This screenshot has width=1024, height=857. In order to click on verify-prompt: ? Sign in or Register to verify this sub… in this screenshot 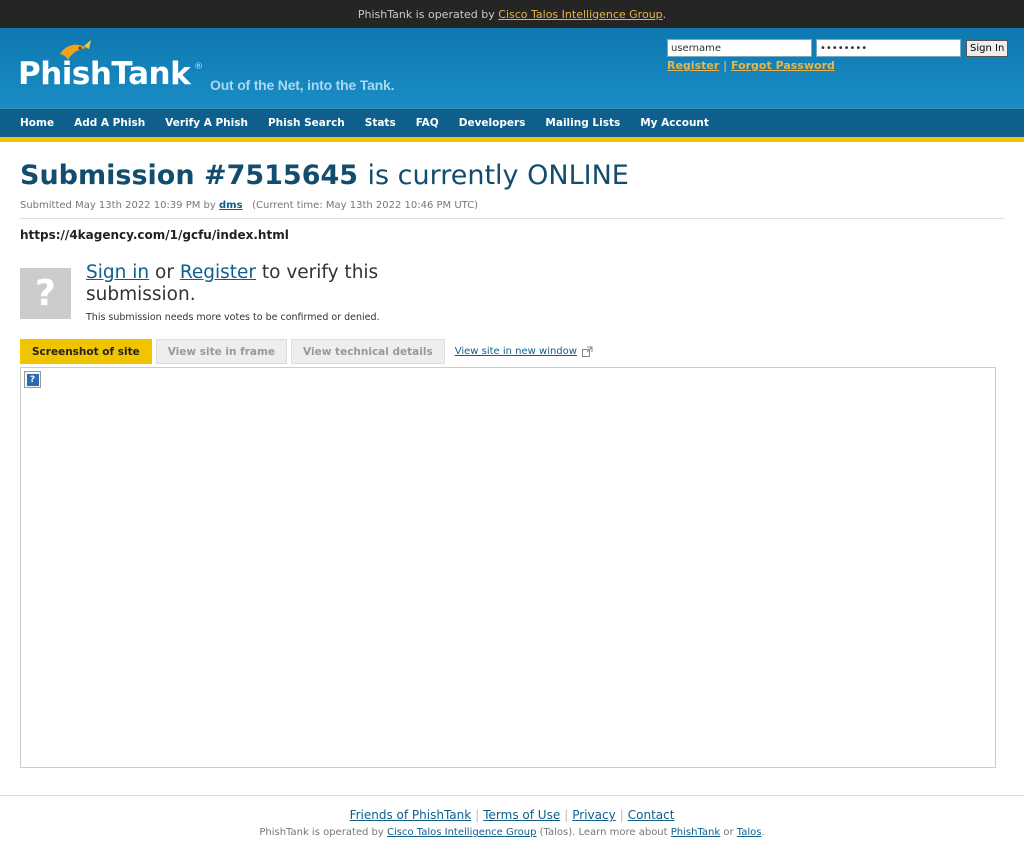, I will do `click(512, 292)`.